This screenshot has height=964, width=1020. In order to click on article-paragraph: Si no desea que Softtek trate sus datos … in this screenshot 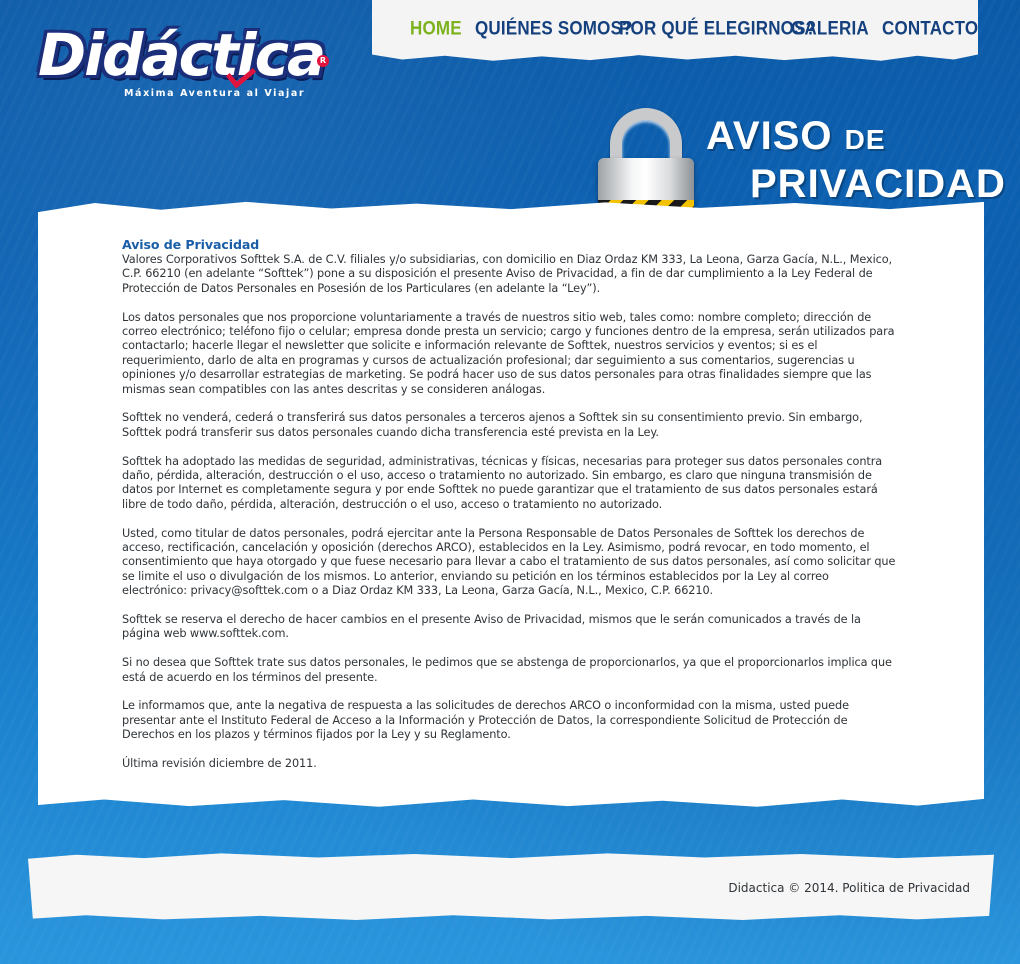, I will do `click(507, 670)`.